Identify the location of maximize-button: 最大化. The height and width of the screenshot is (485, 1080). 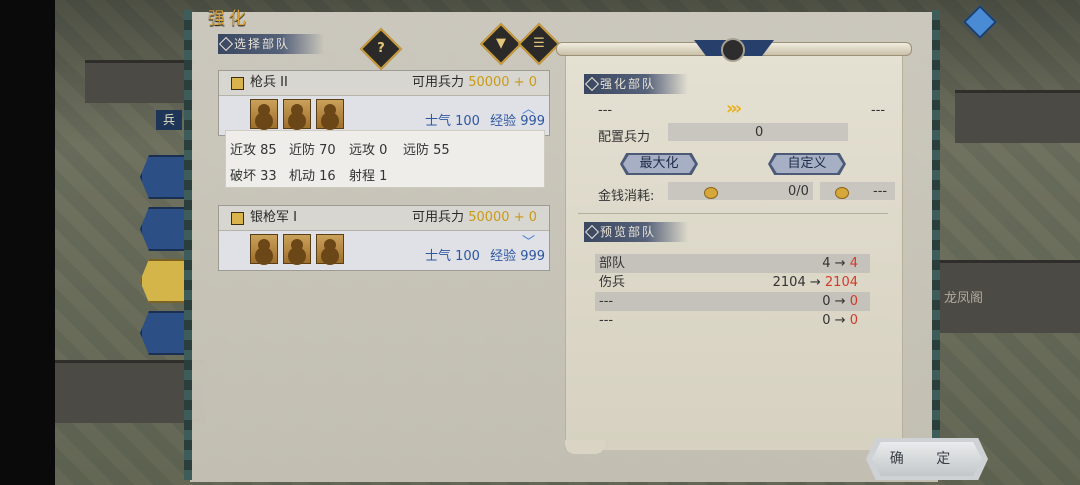
(659, 164).